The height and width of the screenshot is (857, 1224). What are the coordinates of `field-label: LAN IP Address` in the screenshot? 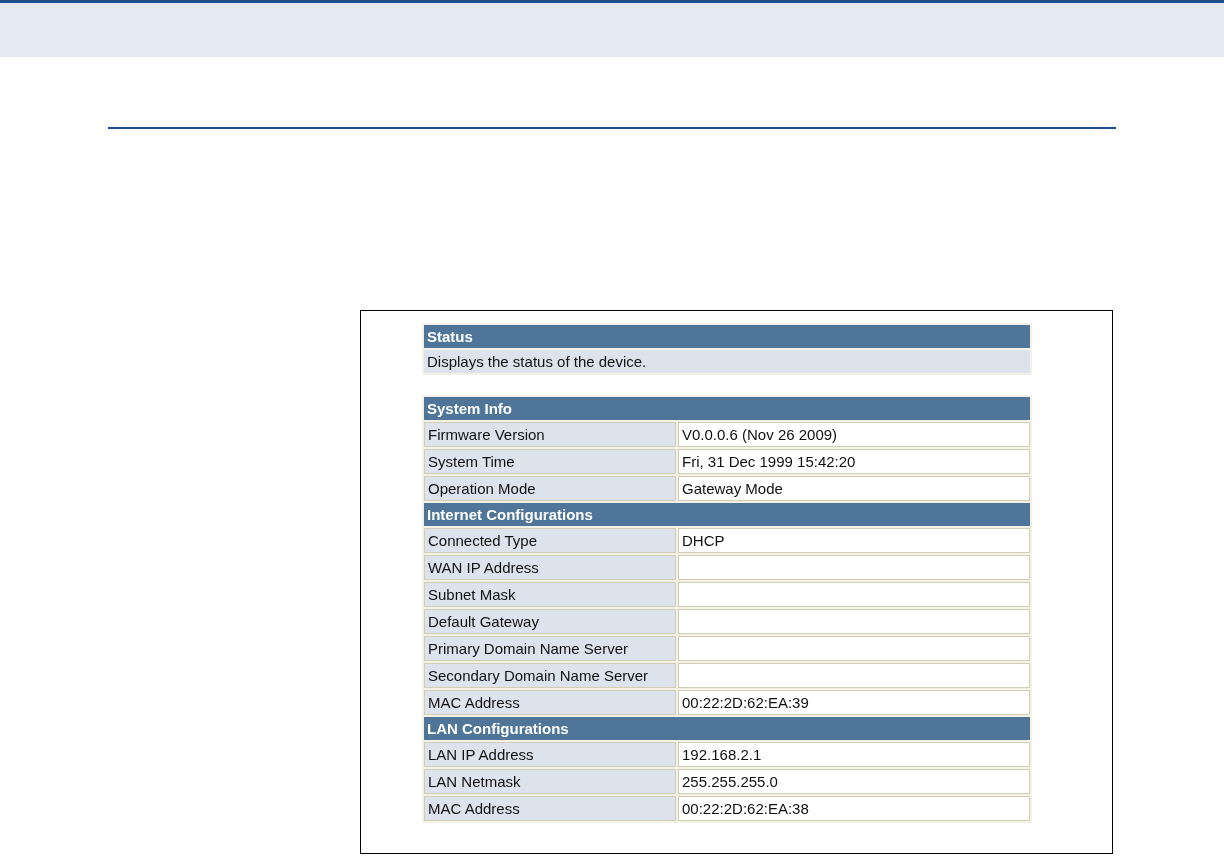 It's located at (550, 754).